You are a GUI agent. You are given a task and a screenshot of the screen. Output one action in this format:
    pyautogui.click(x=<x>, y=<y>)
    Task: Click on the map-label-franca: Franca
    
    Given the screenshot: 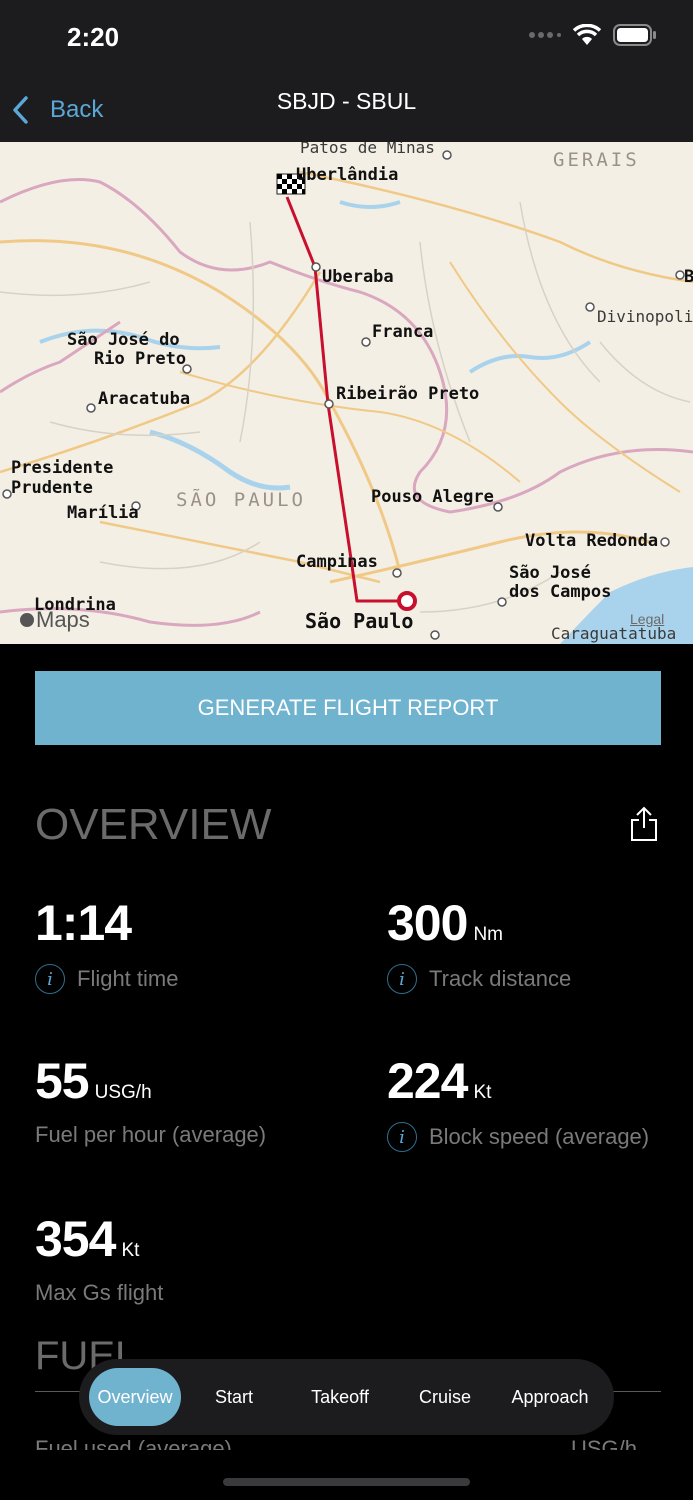 What is the action you would take?
    pyautogui.click(x=403, y=332)
    